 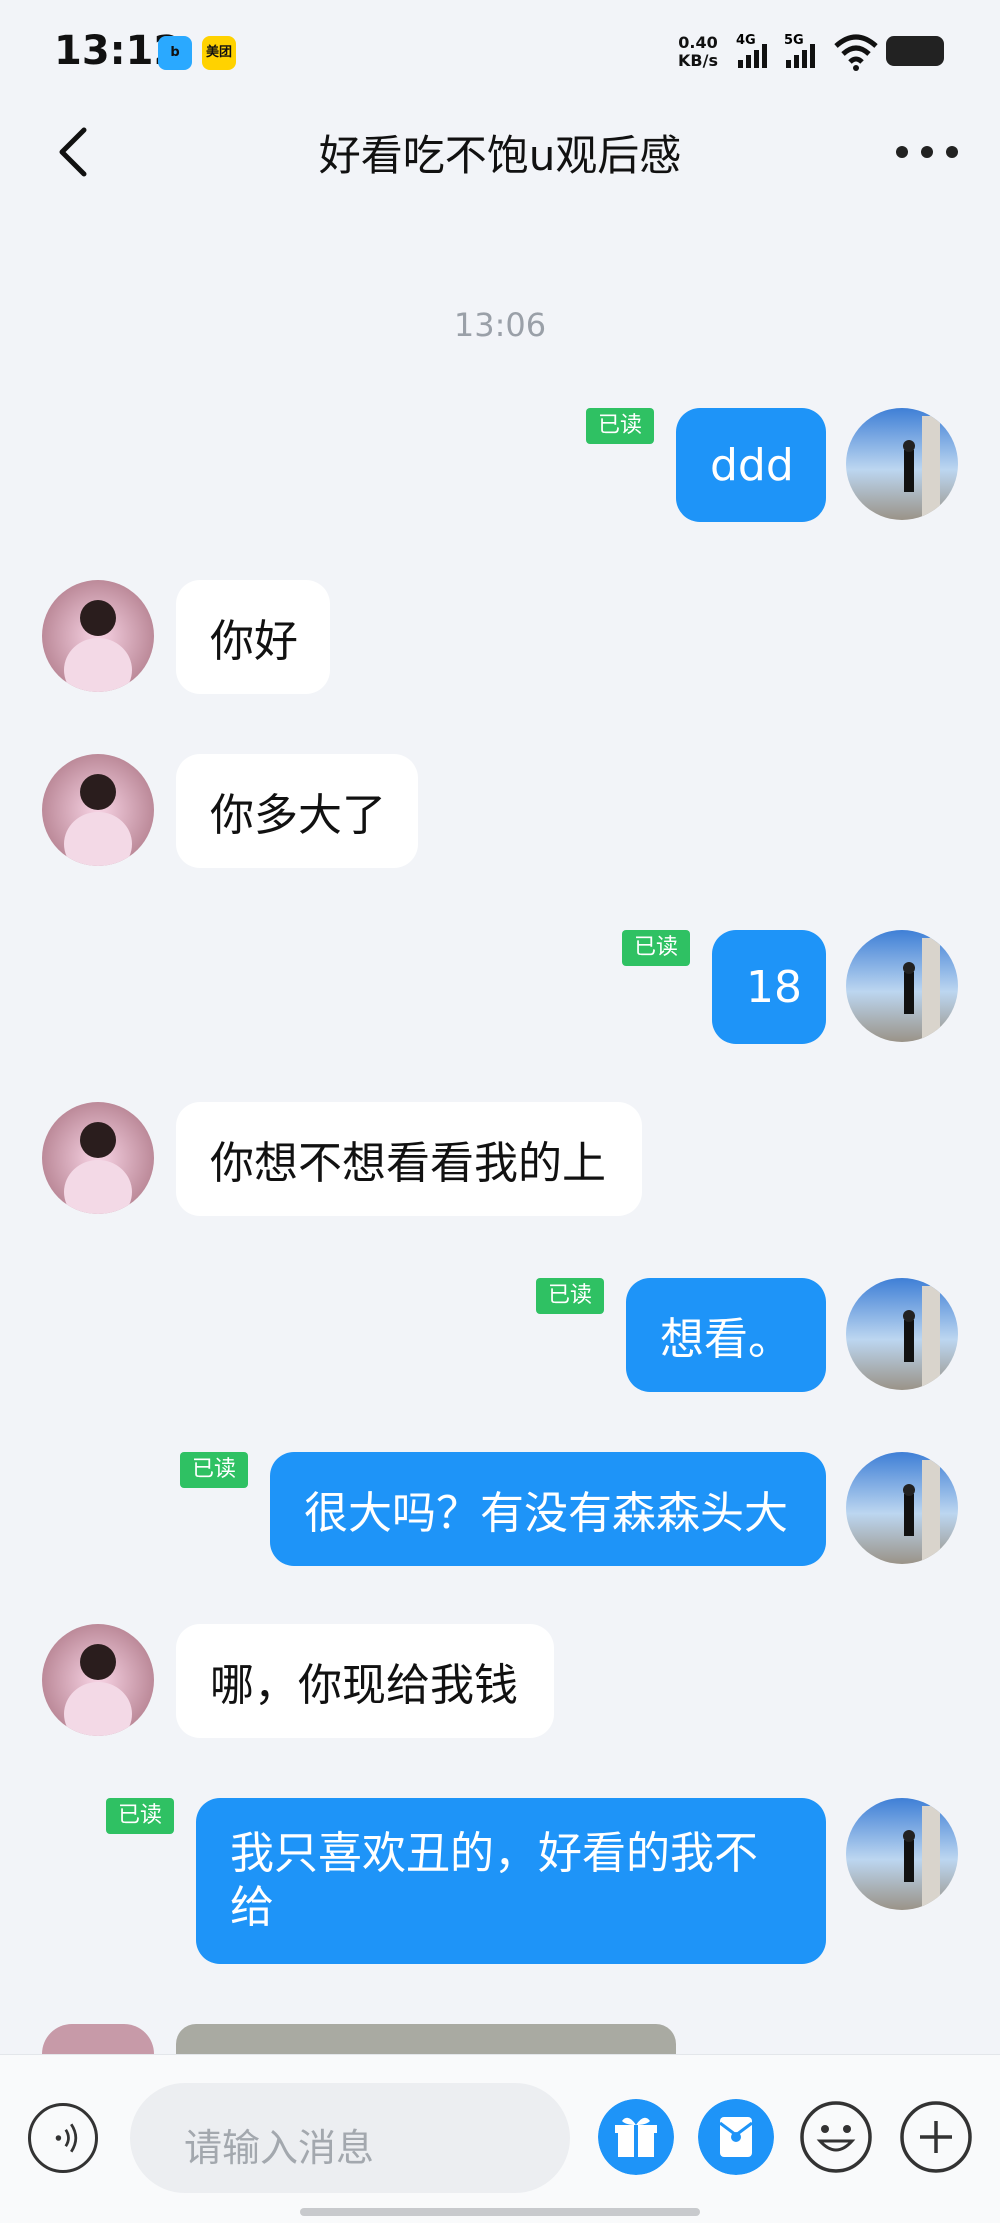 I want to click on meituan-app-badge: 美团, so click(x=219, y=53).